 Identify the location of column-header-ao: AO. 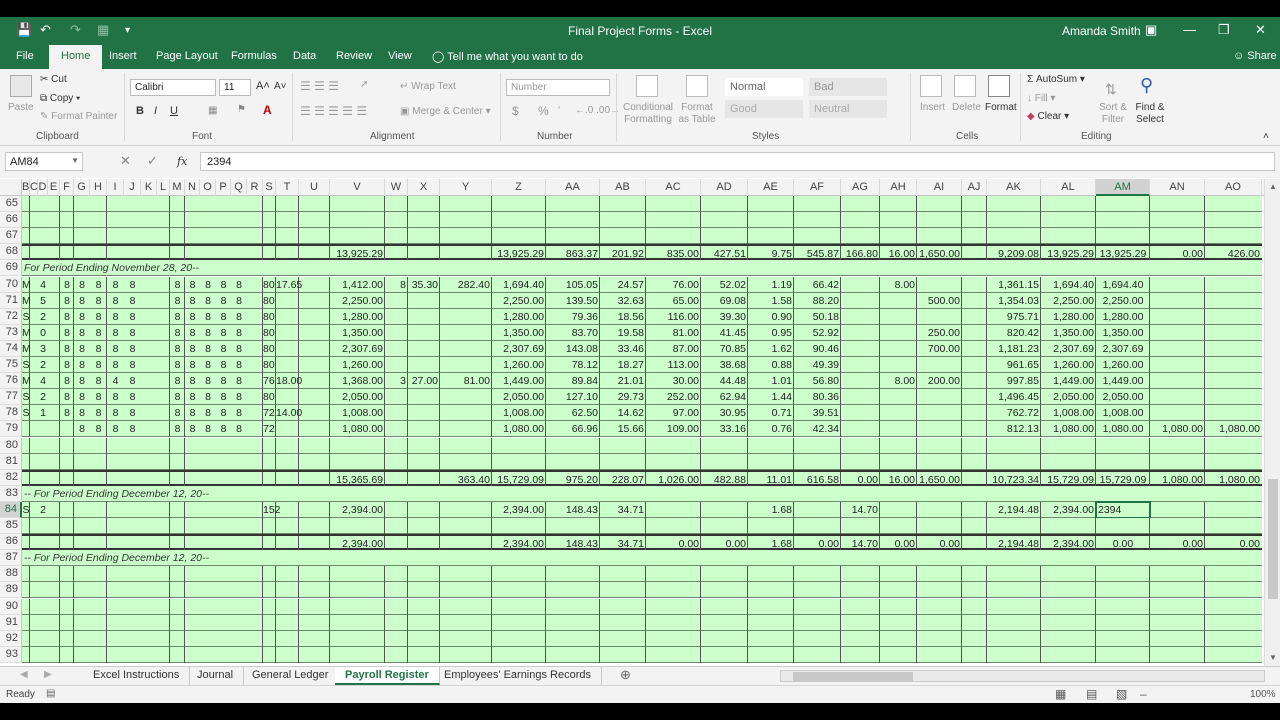
(1233, 187).